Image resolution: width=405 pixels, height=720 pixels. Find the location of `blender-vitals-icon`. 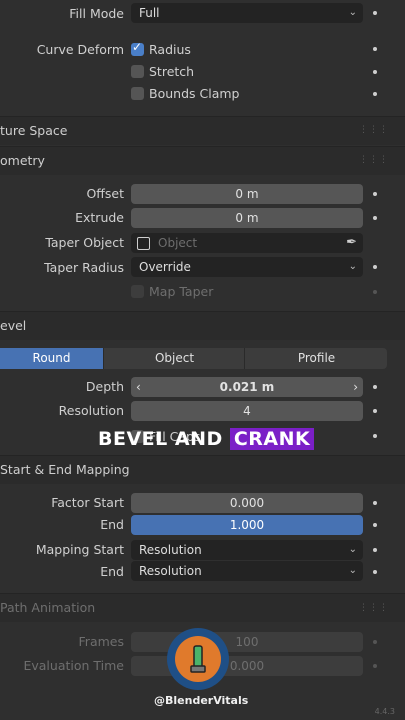

blender-vitals-icon is located at coordinates (198, 659).